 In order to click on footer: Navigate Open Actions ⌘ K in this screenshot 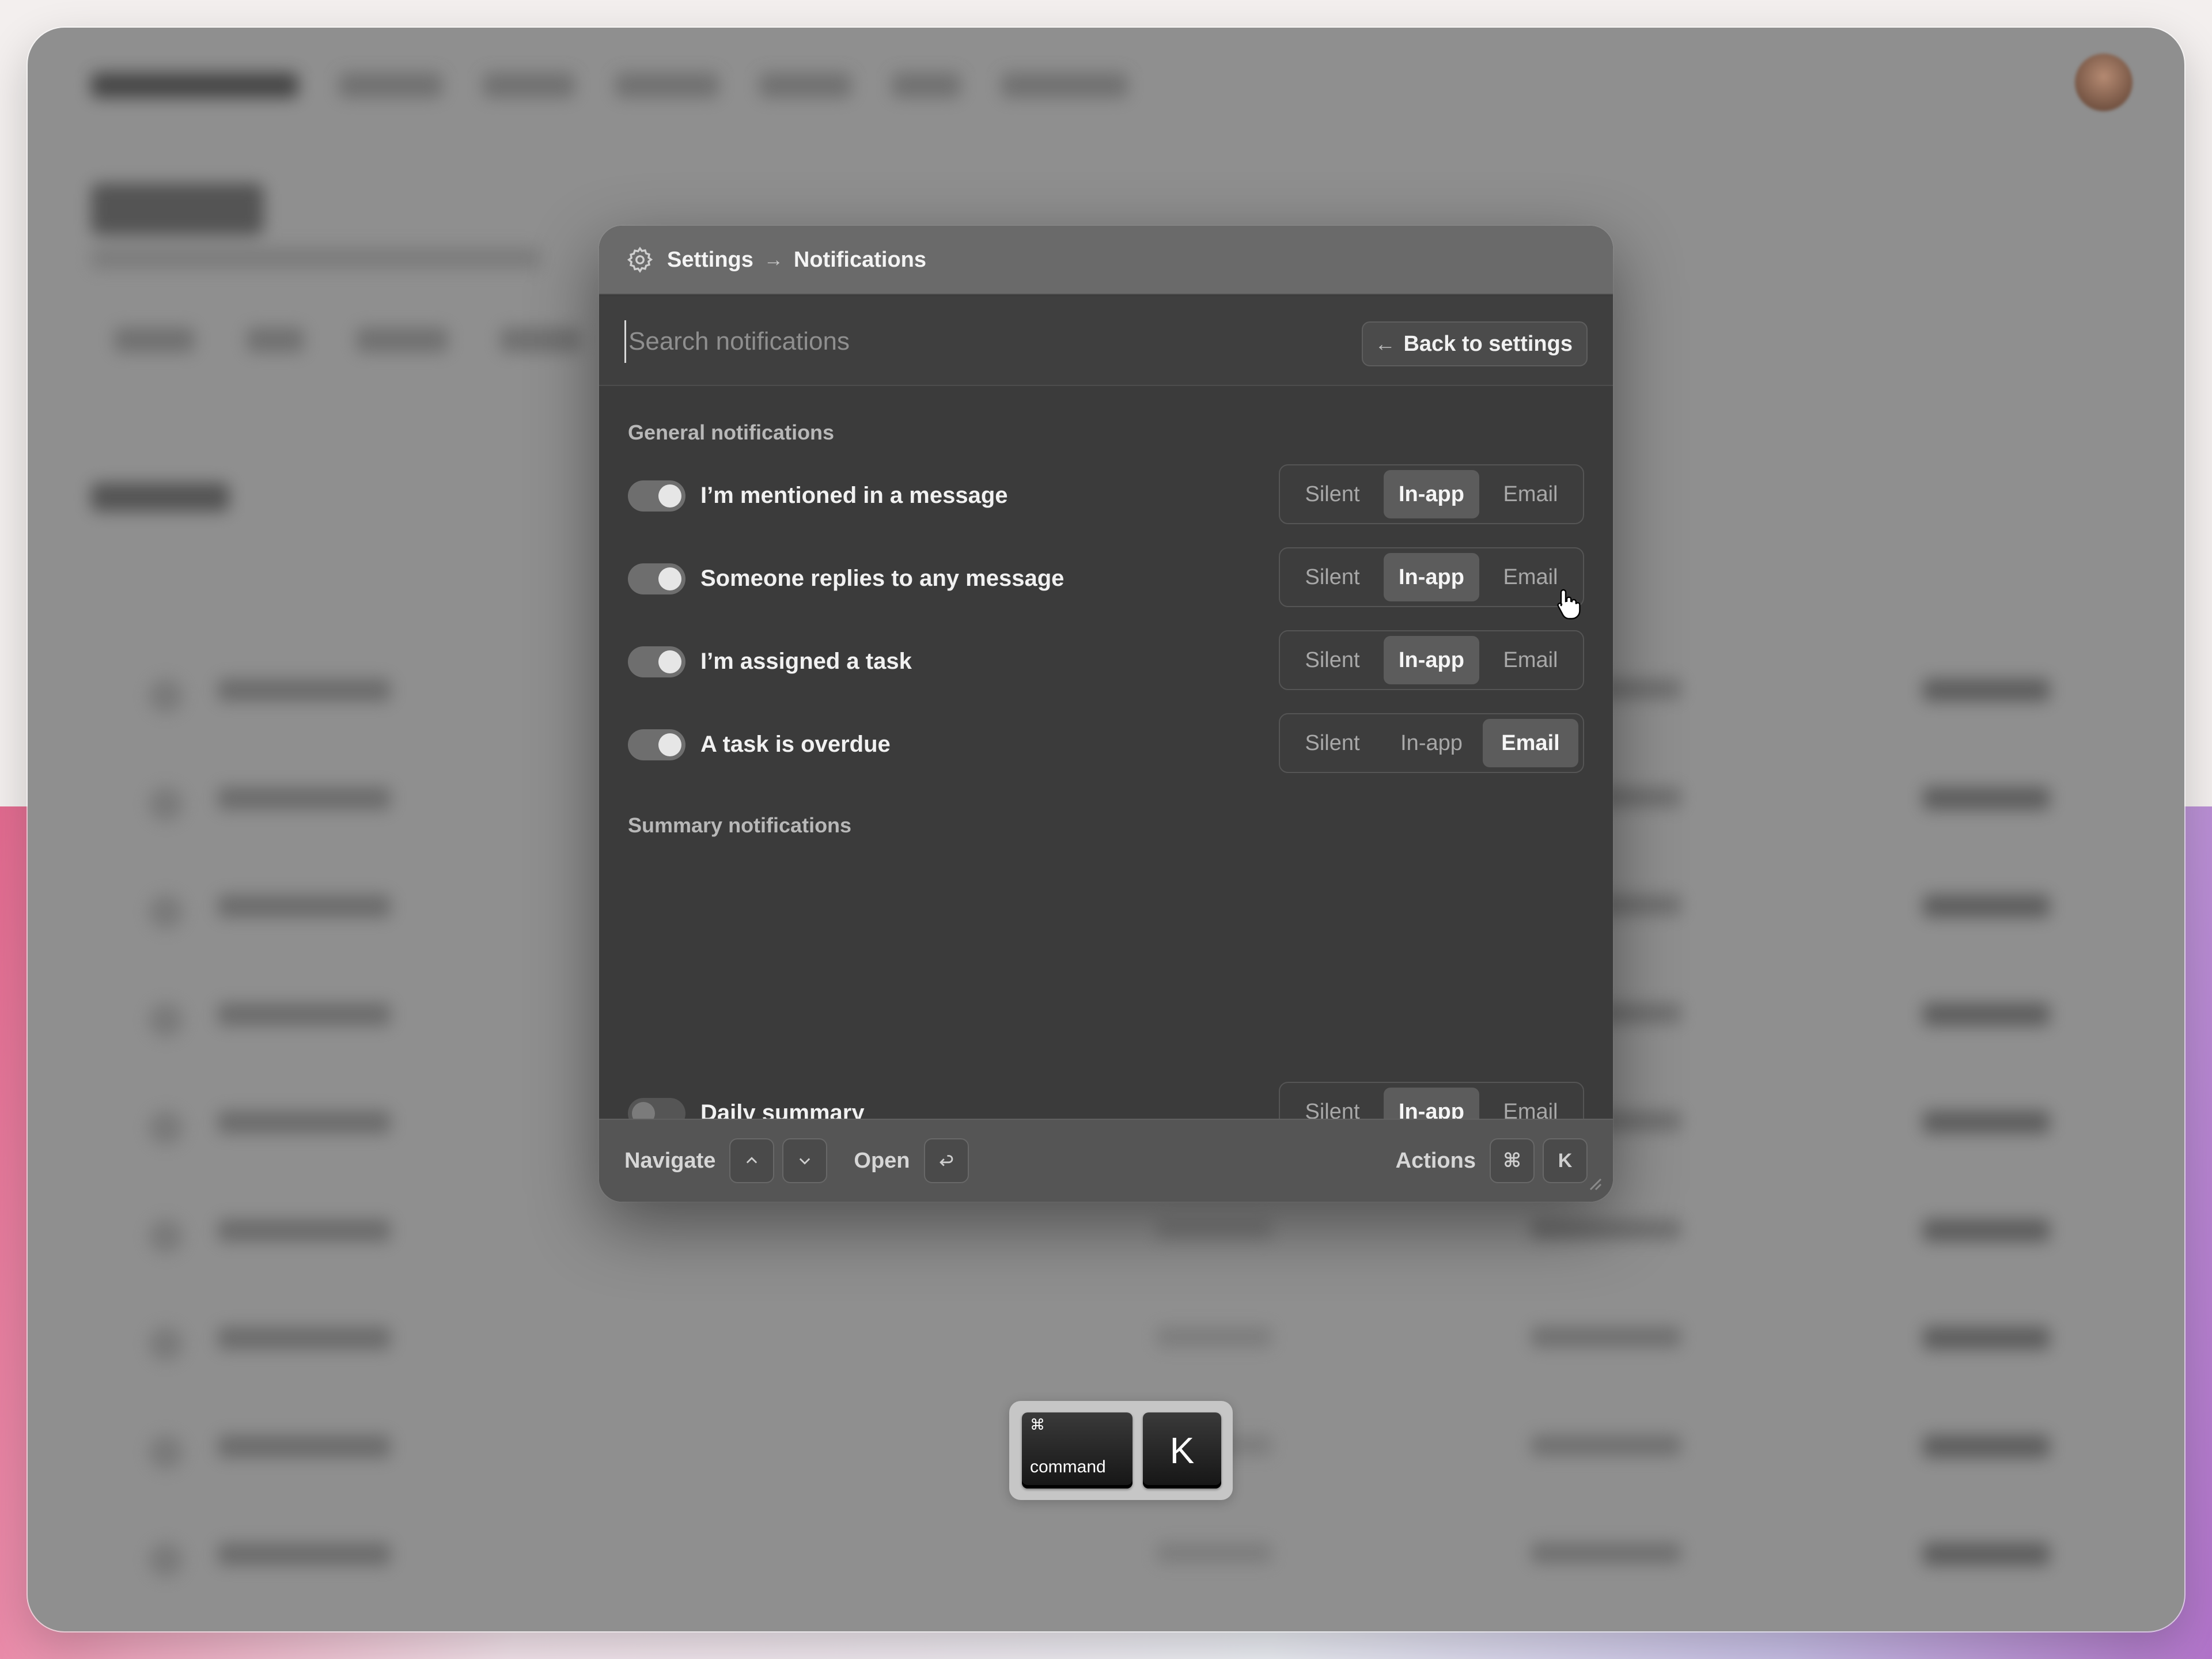, I will do `click(1106, 1160)`.